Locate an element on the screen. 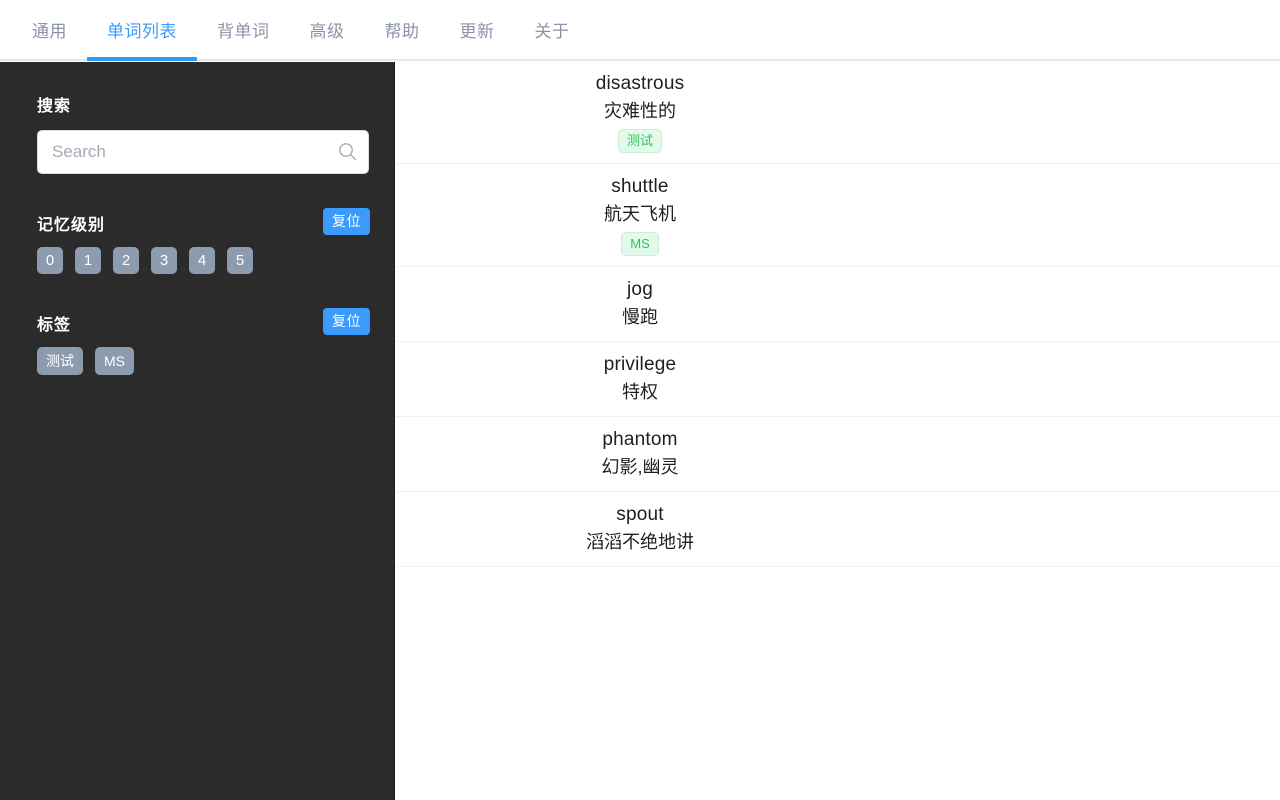  tab-advanced: 高级 is located at coordinates (327, 29).